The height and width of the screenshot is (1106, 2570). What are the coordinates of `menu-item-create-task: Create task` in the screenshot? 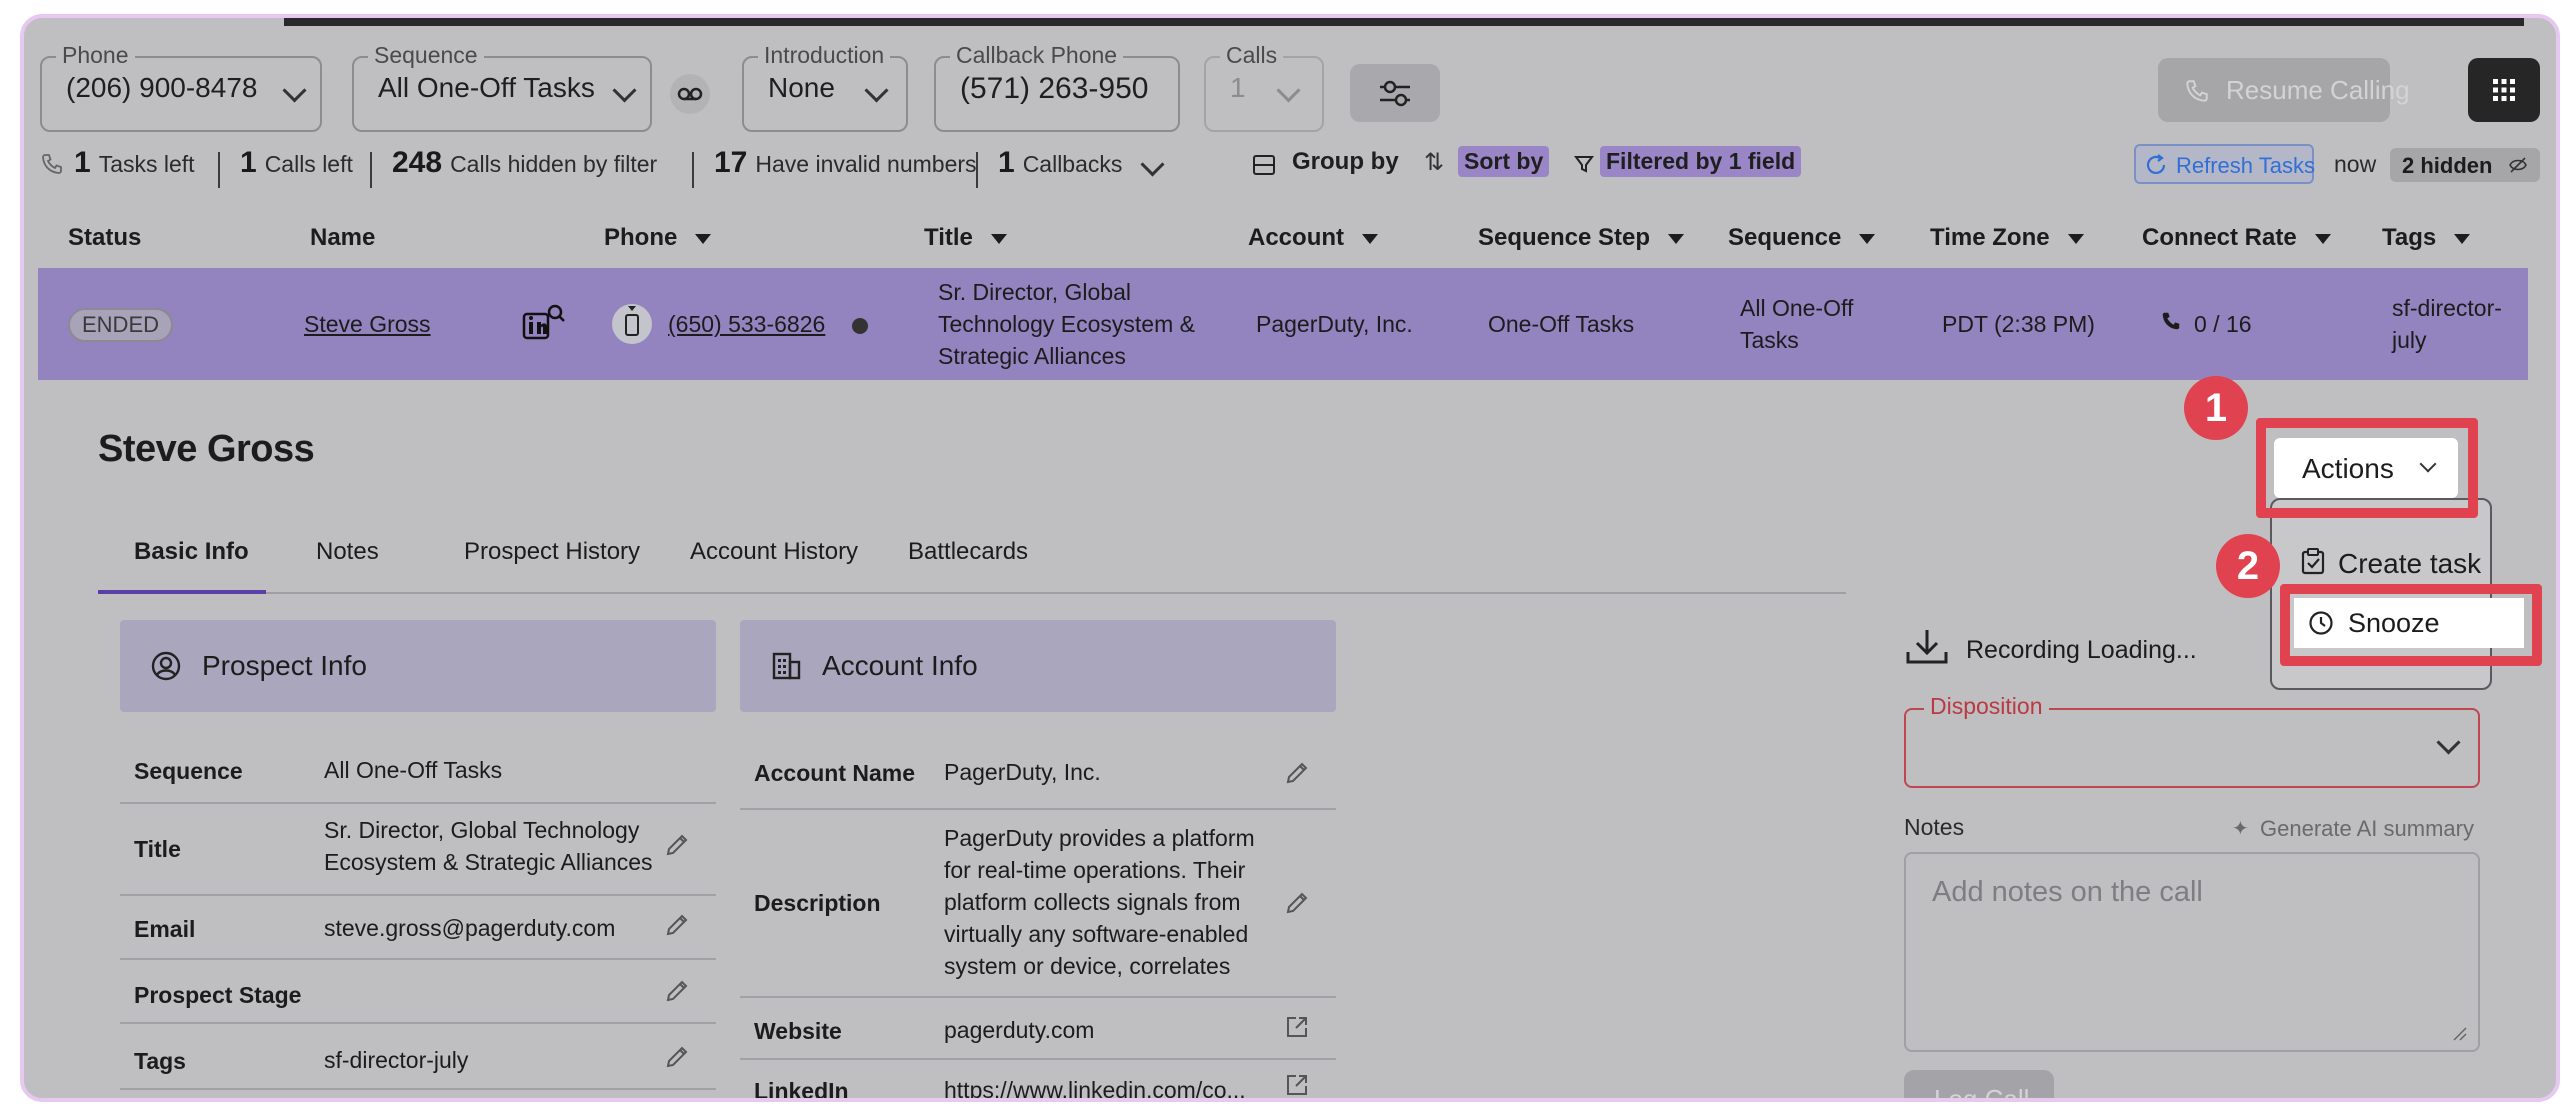 It's located at (2389, 561).